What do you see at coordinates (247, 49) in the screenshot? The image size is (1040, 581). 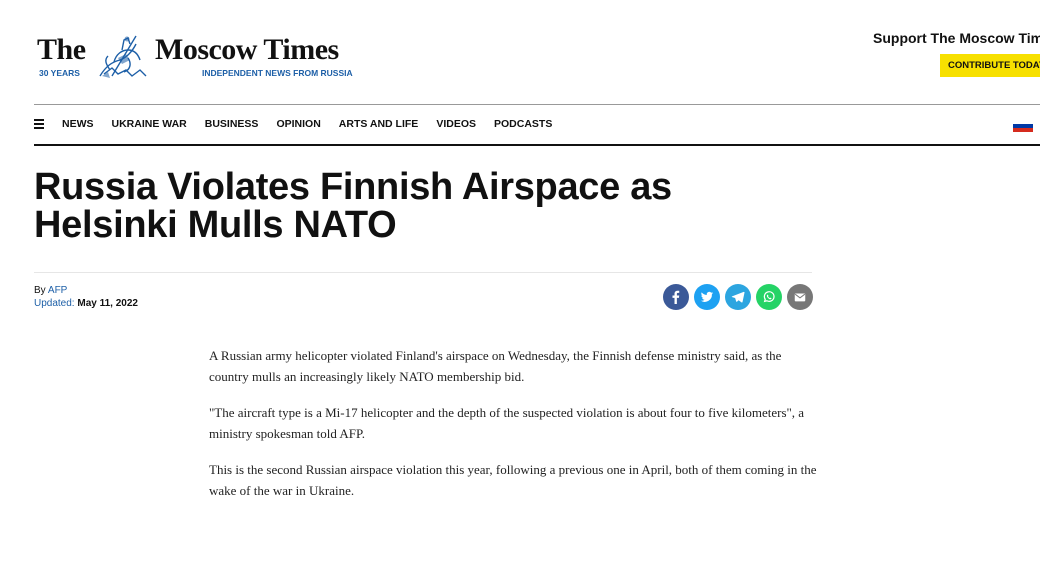 I see `logo-moscow-times: Moscow Times` at bounding box center [247, 49].